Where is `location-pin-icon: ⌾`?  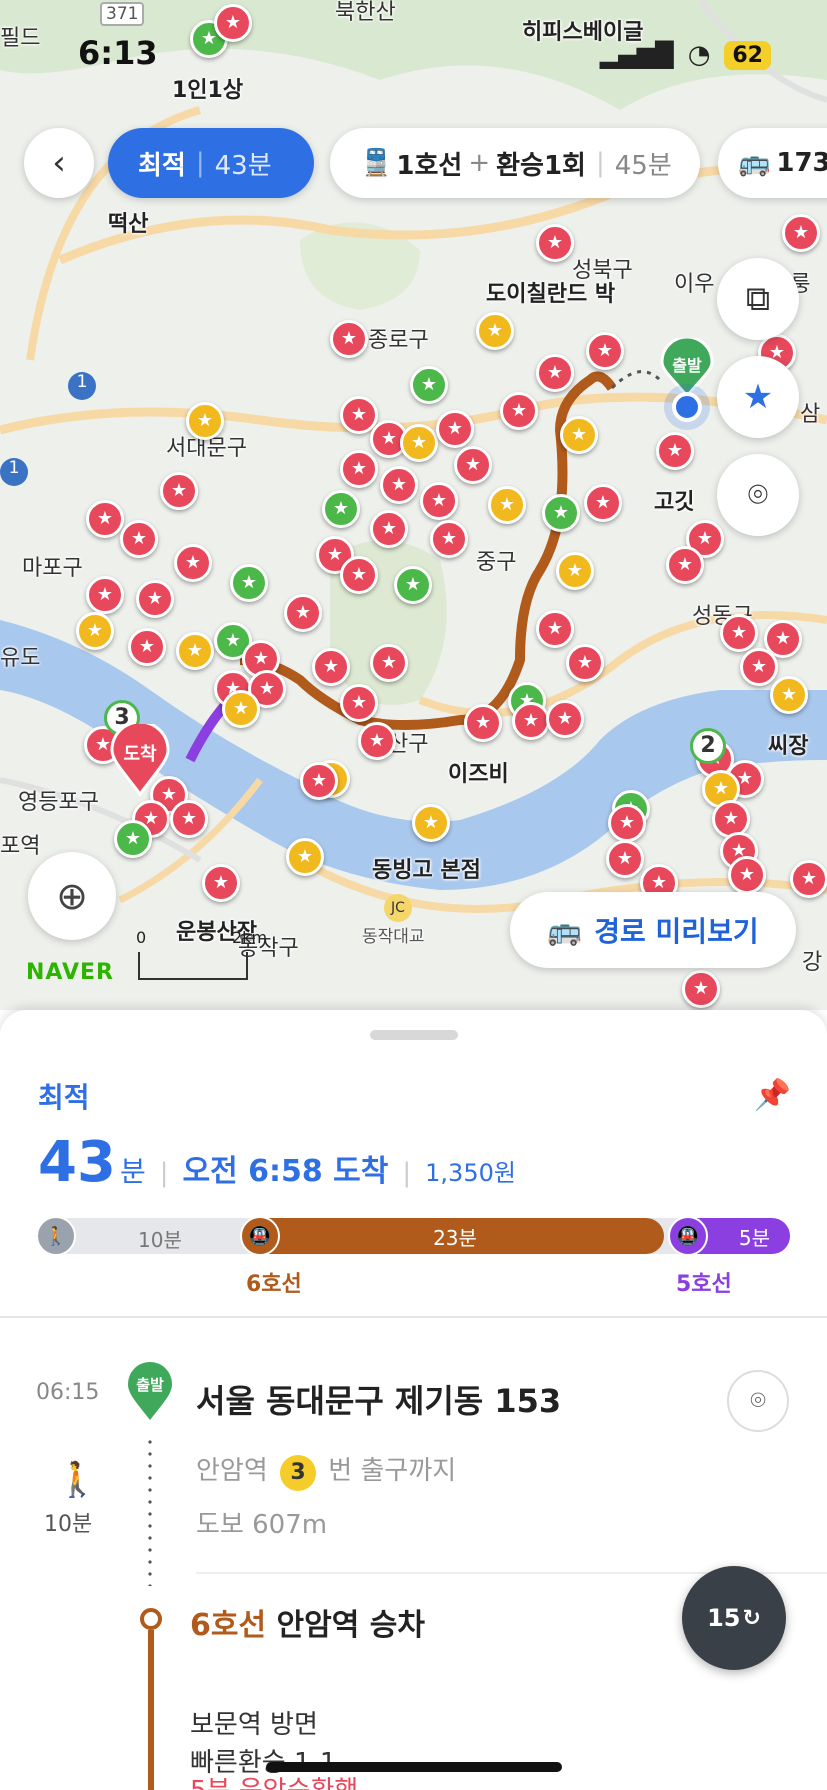
location-pin-icon: ⌾ is located at coordinates (758, 1400).